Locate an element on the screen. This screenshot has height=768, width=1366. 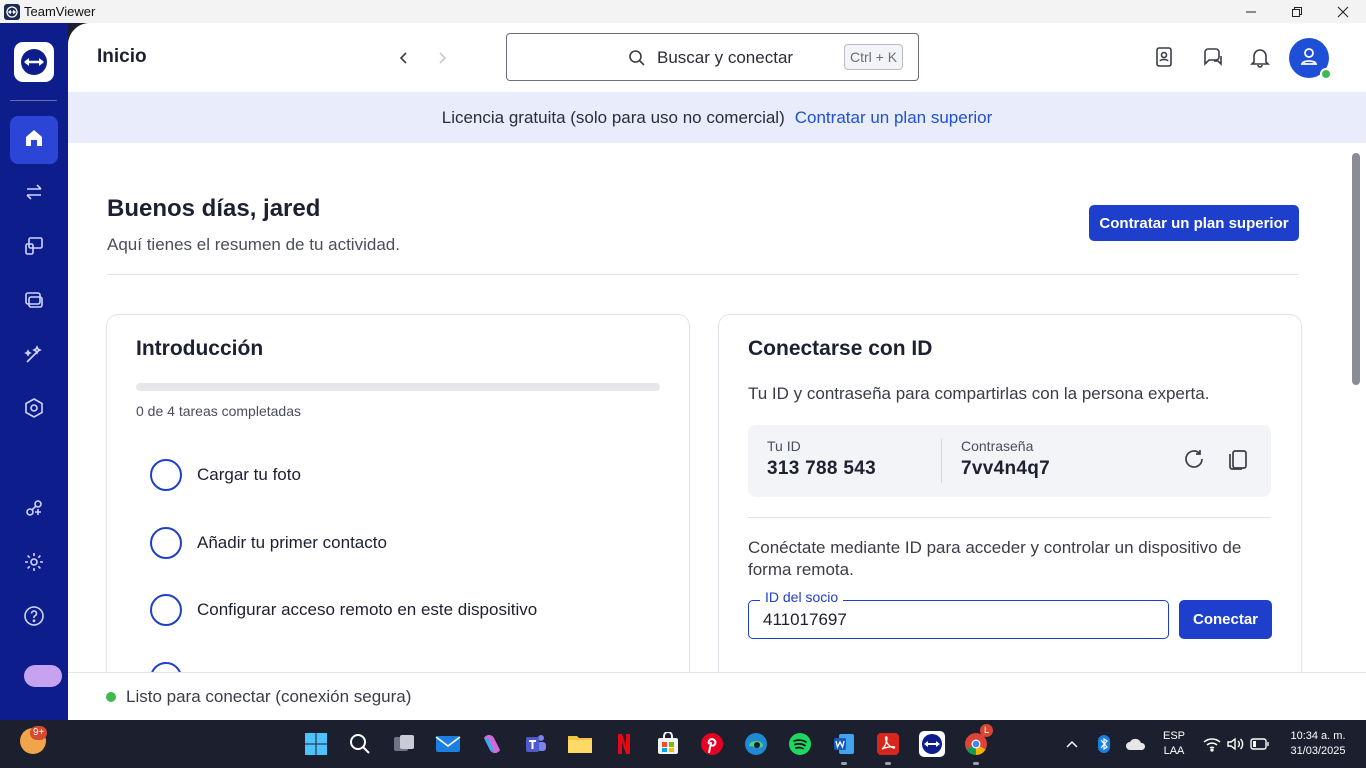
task-item is located at coordinates (166, 666).